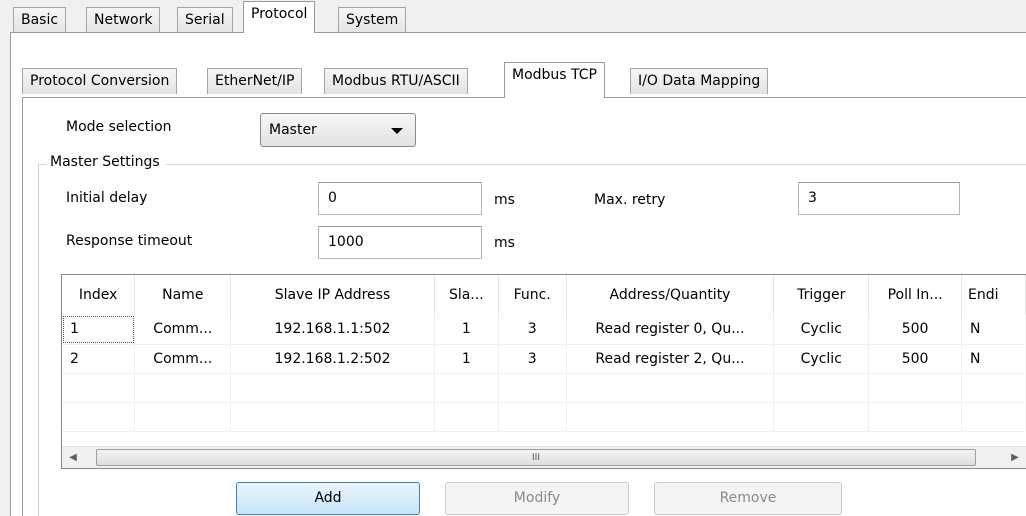  What do you see at coordinates (100, 81) in the screenshot?
I see `tab-protocol-conversion: Protocol Conversion` at bounding box center [100, 81].